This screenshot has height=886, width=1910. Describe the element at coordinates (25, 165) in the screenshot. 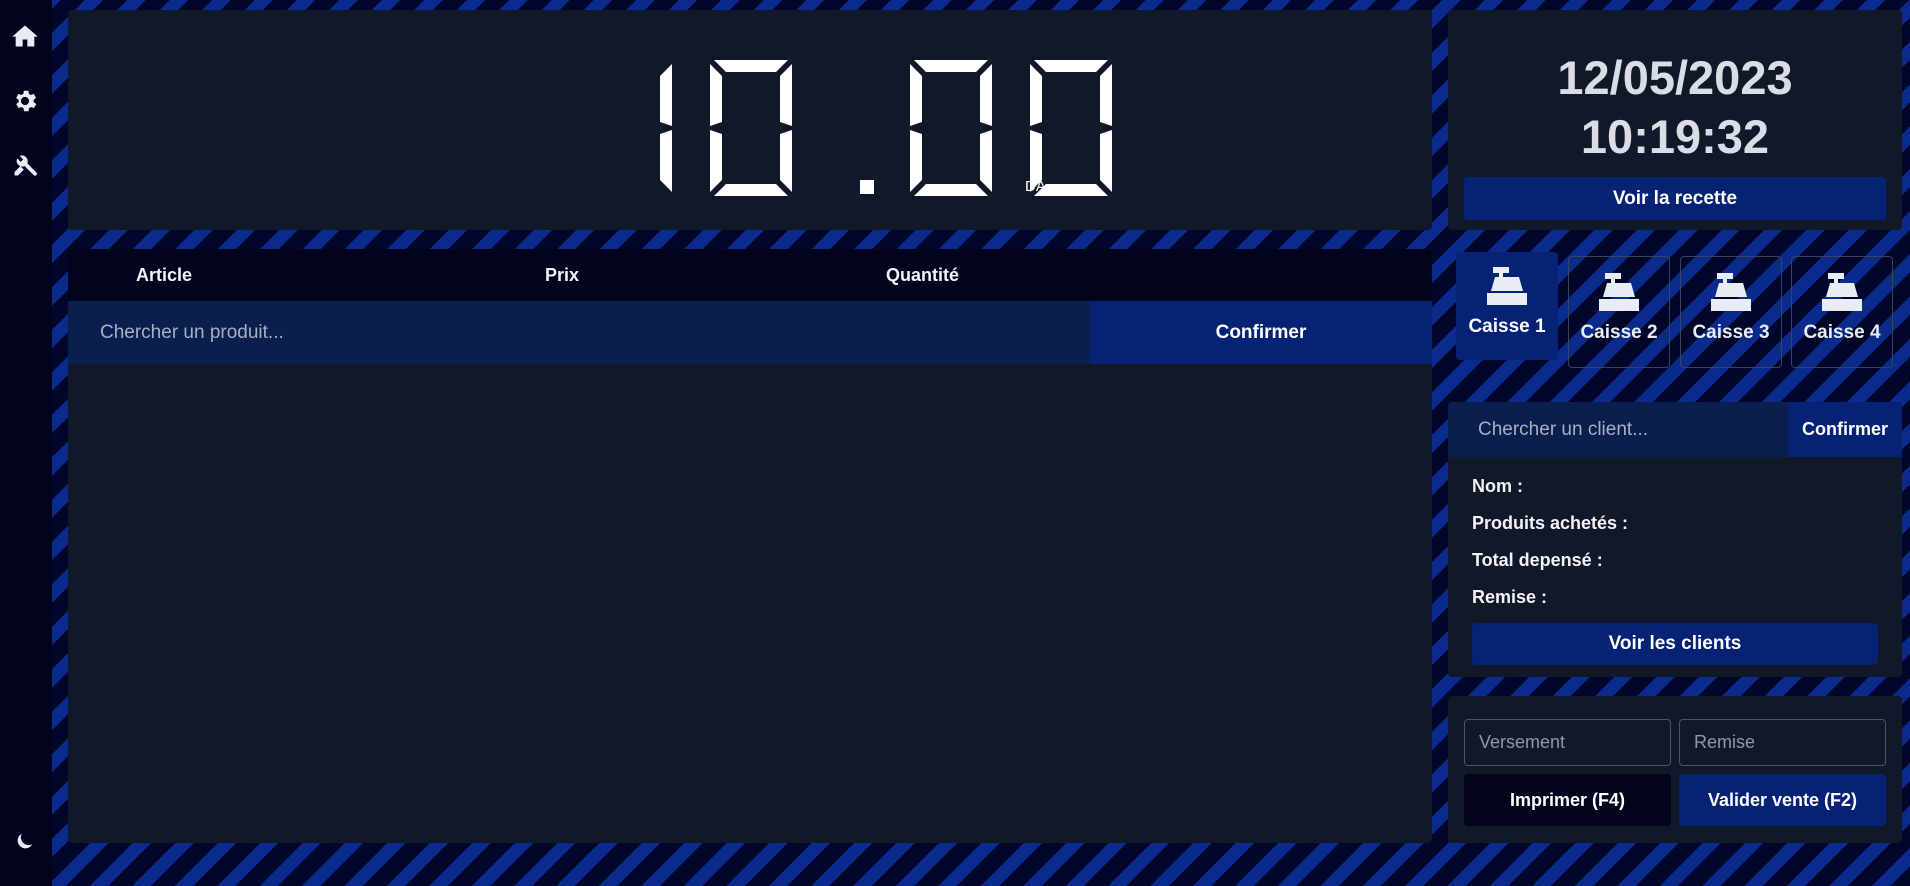

I see `tools-icon` at that location.